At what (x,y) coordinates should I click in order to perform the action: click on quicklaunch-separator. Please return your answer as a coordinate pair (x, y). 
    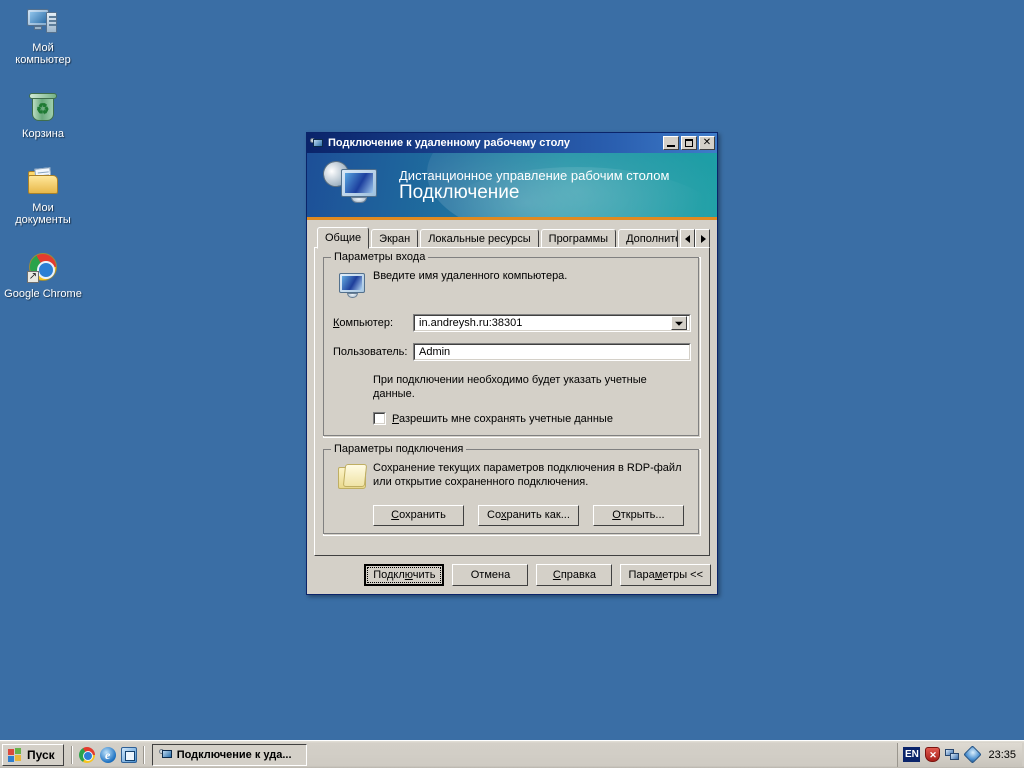
    Looking at the image, I should click on (71, 754).